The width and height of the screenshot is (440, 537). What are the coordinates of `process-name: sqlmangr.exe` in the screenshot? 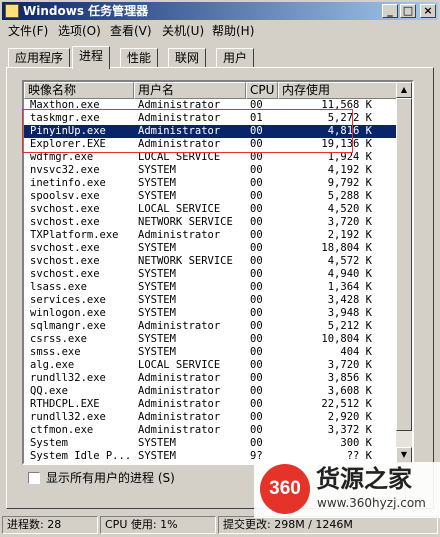 It's located at (68, 326).